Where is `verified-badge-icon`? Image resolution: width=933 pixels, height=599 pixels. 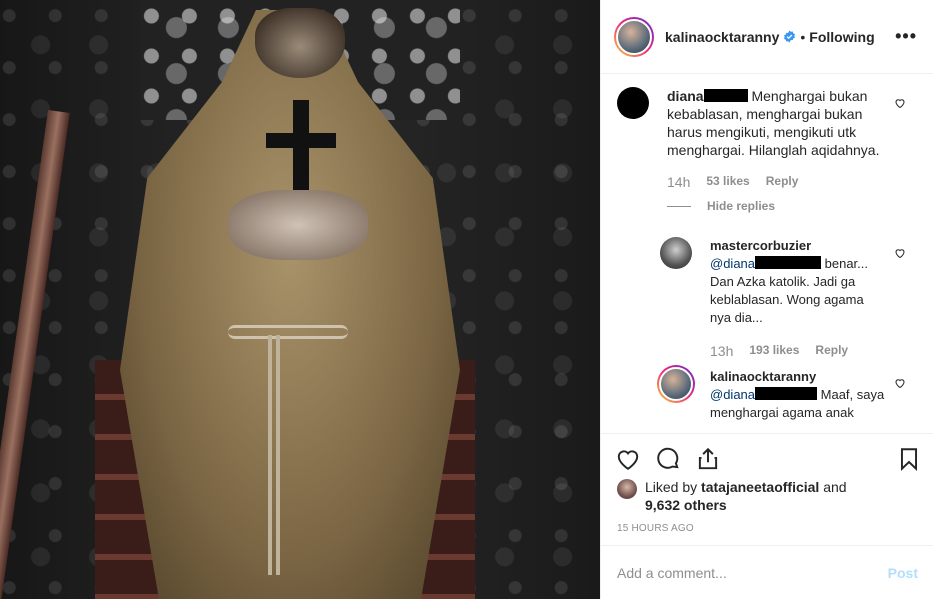 verified-badge-icon is located at coordinates (790, 36).